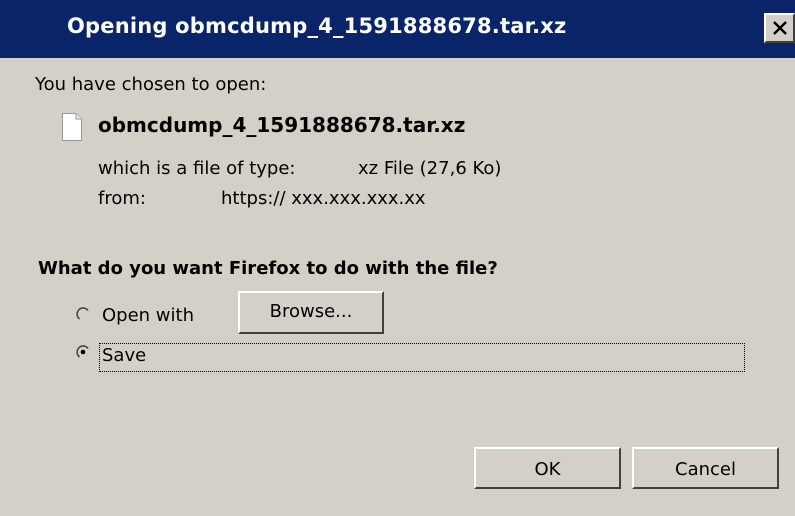 The image size is (795, 516). What do you see at coordinates (197, 168) in the screenshot?
I see `file-type-label: which is a file of type:` at bounding box center [197, 168].